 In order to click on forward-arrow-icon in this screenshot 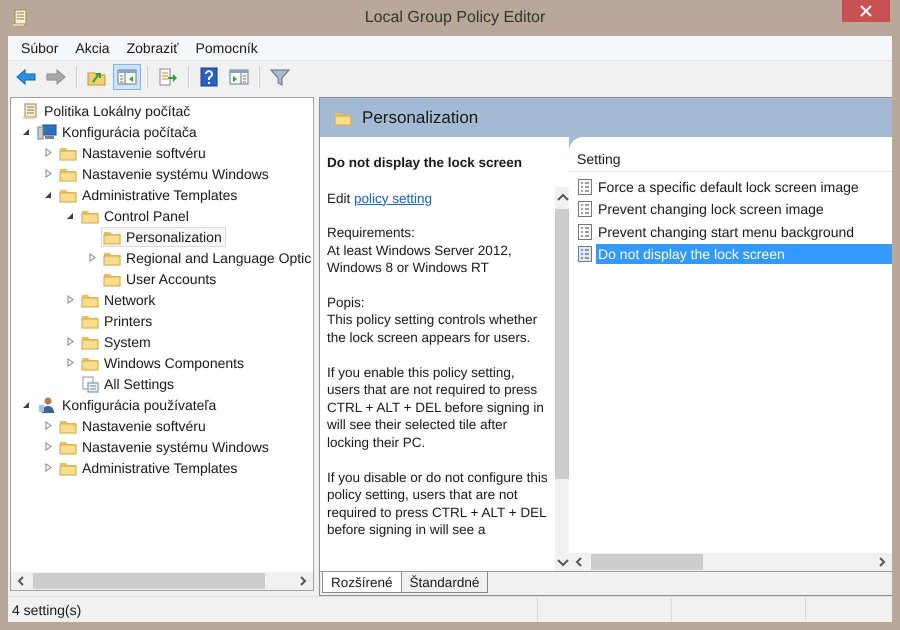, I will do `click(56, 77)`.